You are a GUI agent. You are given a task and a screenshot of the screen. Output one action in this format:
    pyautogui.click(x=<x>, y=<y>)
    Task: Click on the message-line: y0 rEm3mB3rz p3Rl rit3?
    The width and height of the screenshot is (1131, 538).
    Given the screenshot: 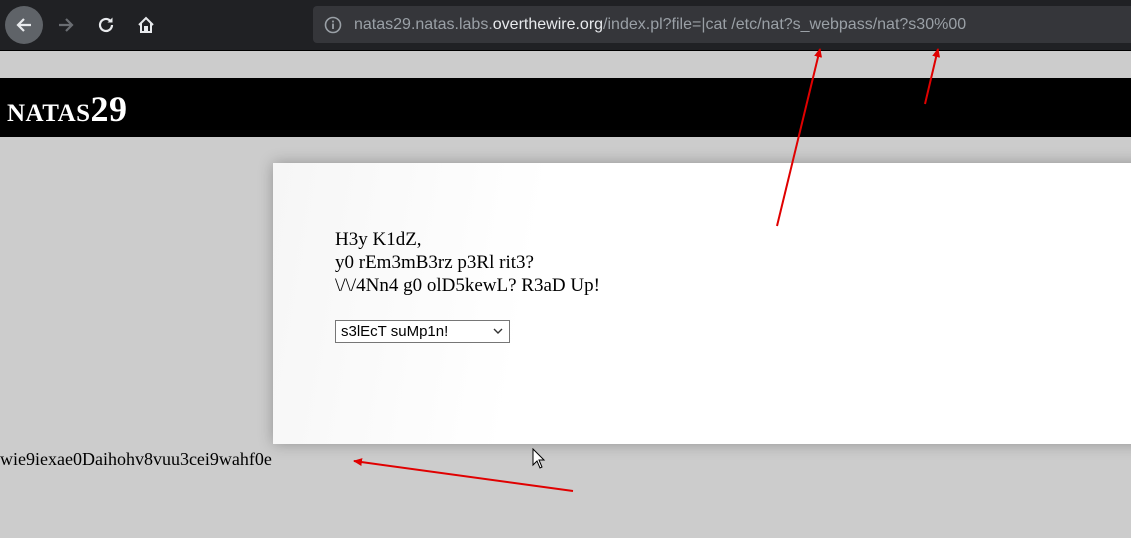 What is the action you would take?
    pyautogui.click(x=434, y=262)
    